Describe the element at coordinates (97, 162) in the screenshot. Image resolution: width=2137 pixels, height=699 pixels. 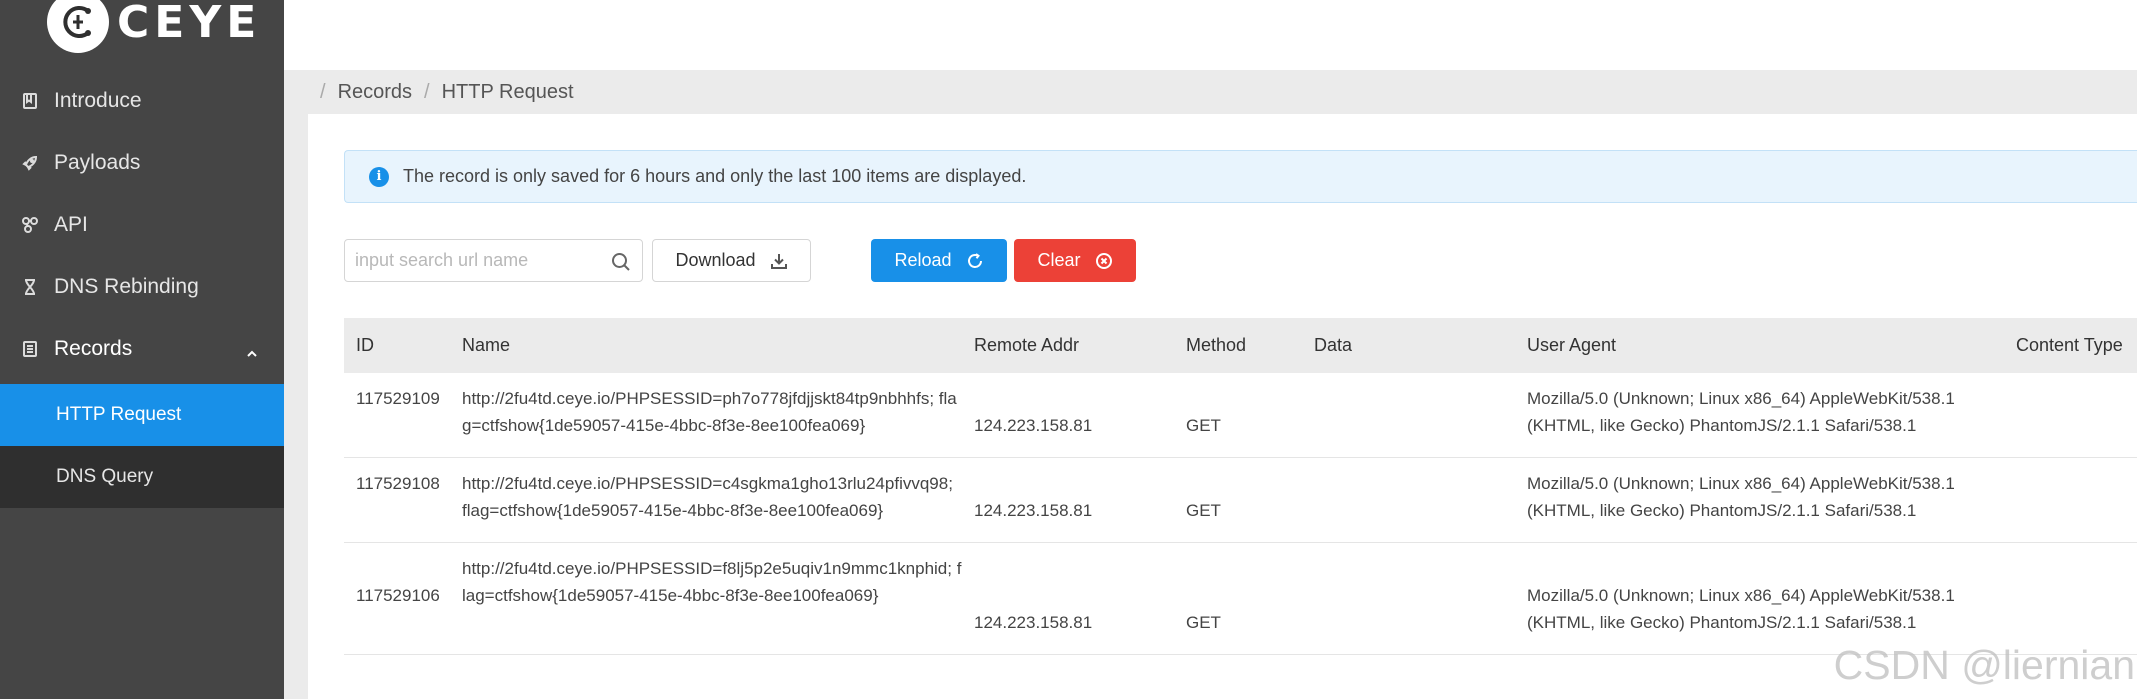
I see `sidebar-item-label: Payloads` at that location.